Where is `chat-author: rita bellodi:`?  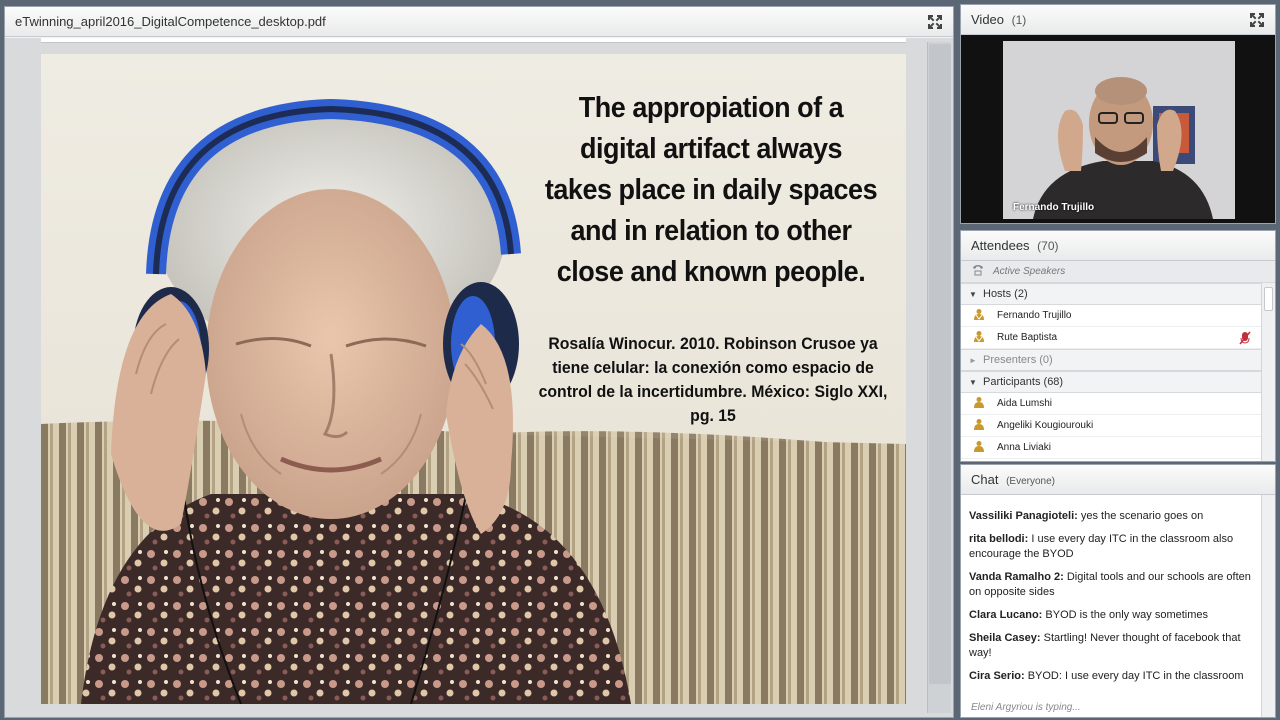
chat-author: rita bellodi: is located at coordinates (999, 539).